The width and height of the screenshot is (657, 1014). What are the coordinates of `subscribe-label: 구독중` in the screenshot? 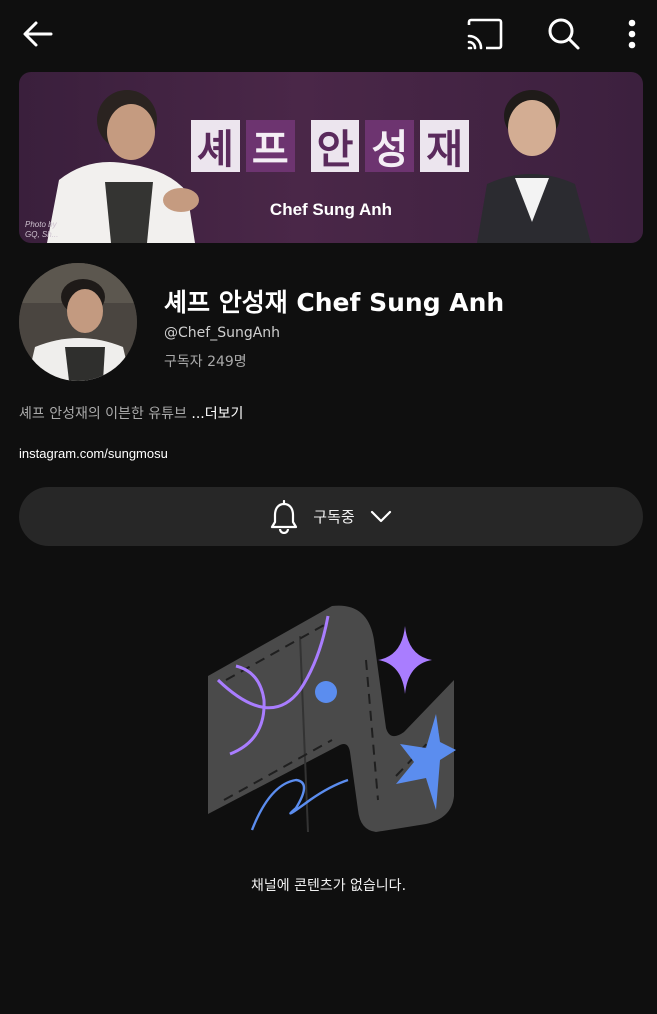 It's located at (334, 517).